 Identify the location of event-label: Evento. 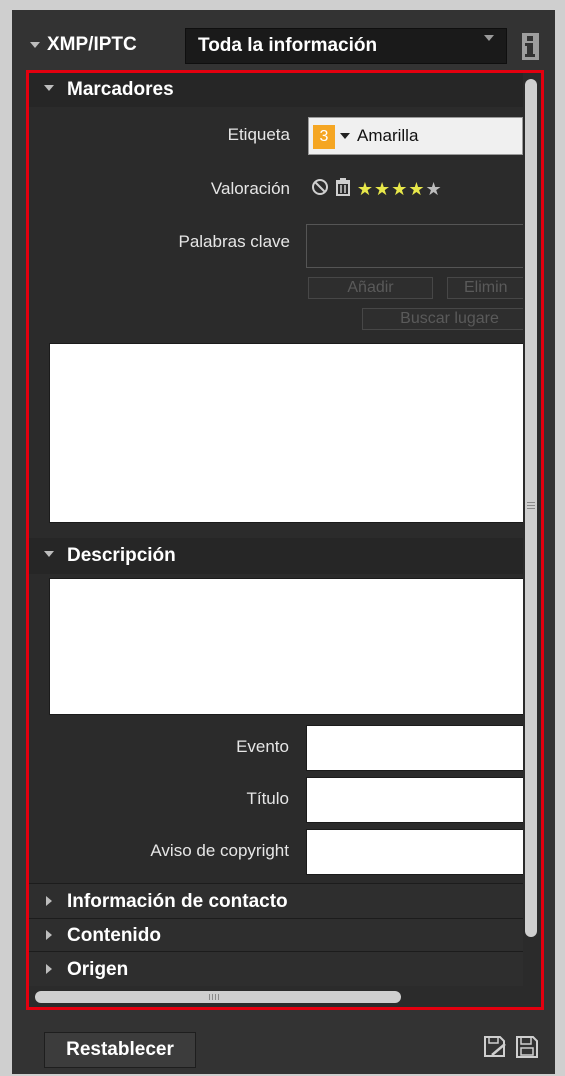
(262, 746).